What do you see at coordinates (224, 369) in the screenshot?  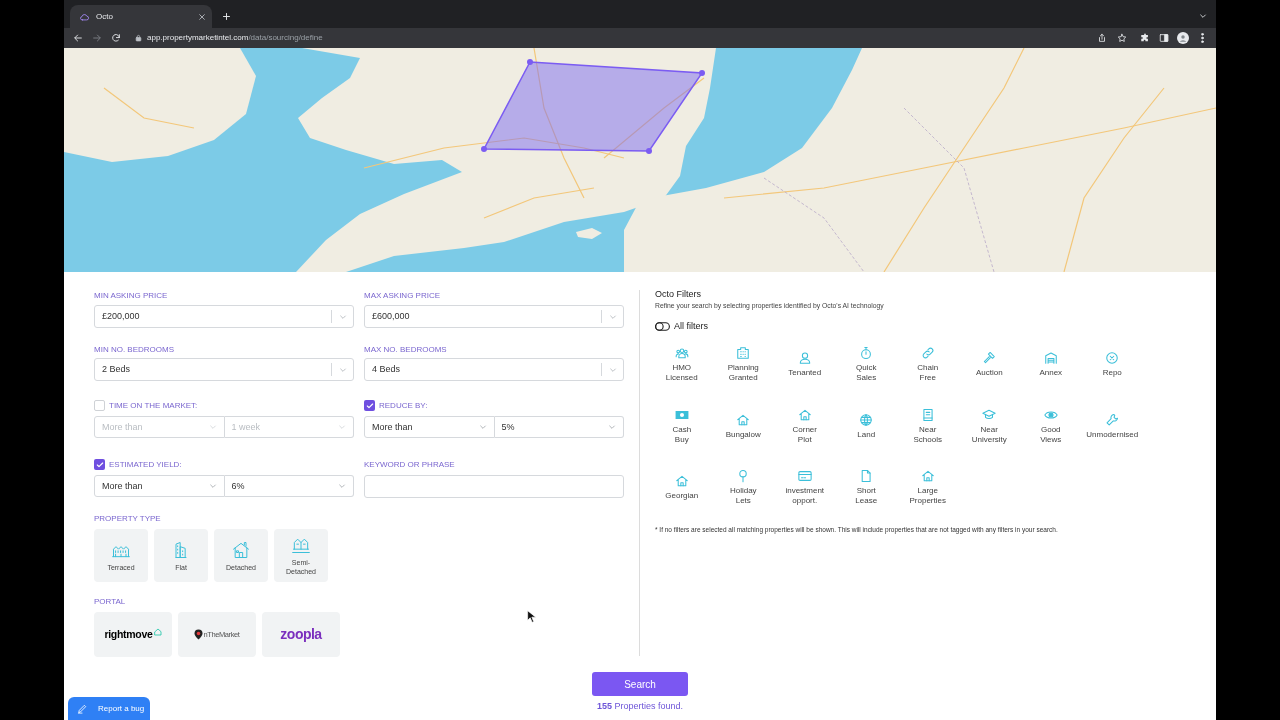 I see `select-field: 2 Beds` at bounding box center [224, 369].